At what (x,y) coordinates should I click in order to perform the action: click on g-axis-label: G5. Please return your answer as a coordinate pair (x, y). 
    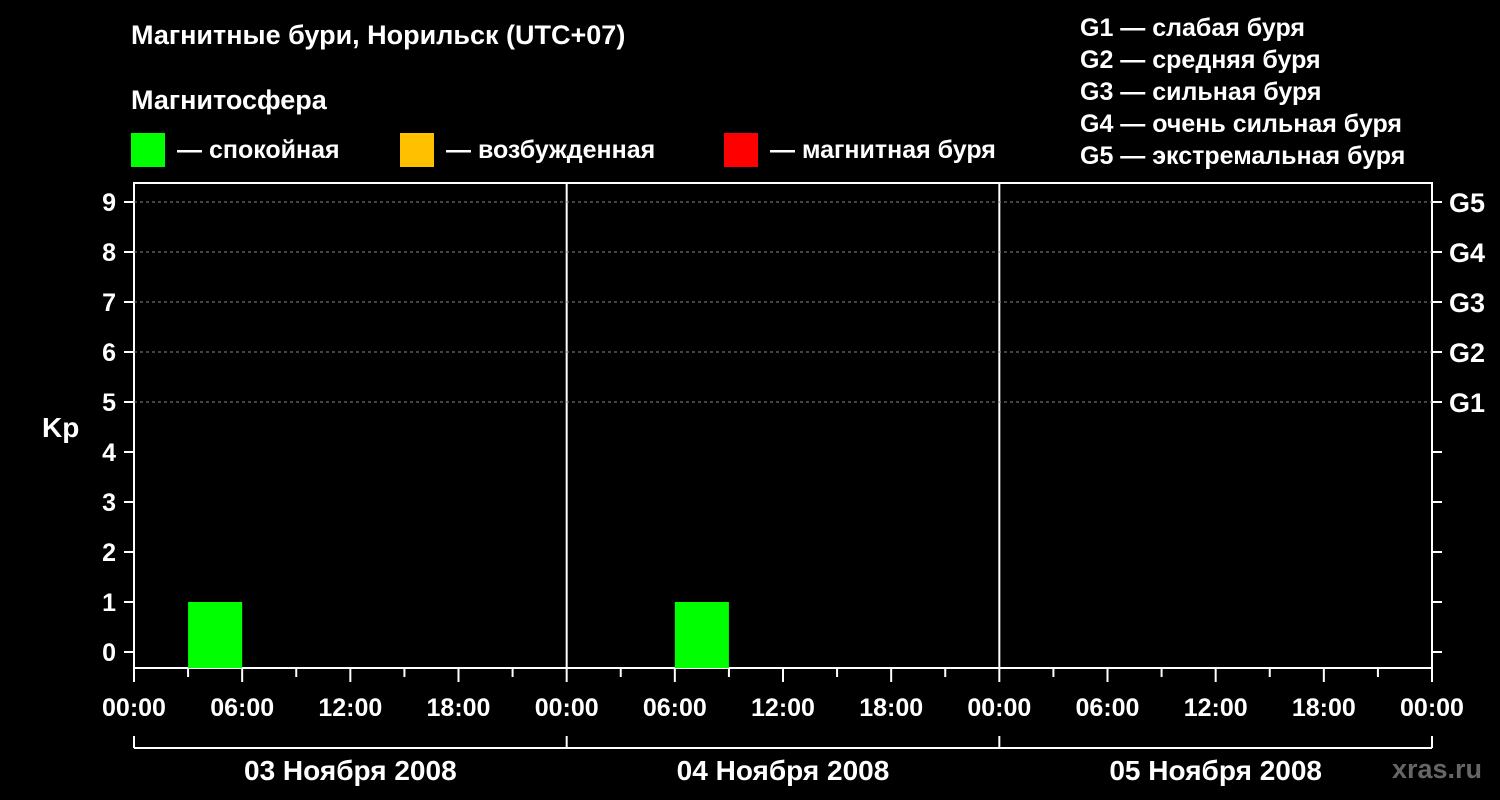
    Looking at the image, I should click on (1467, 203).